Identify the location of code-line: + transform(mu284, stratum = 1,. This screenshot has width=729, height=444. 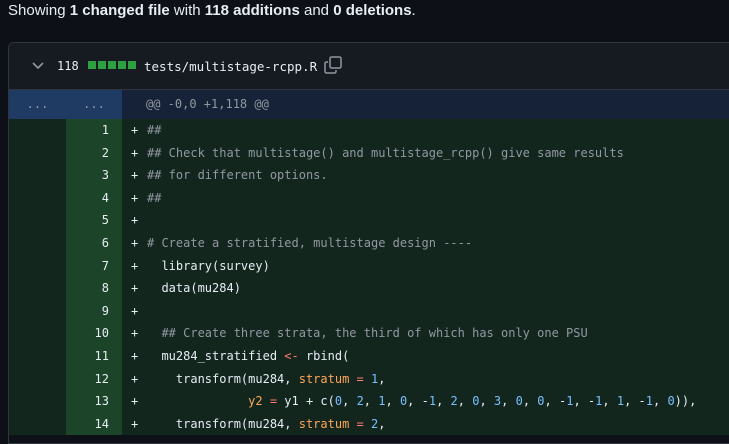
(425, 379).